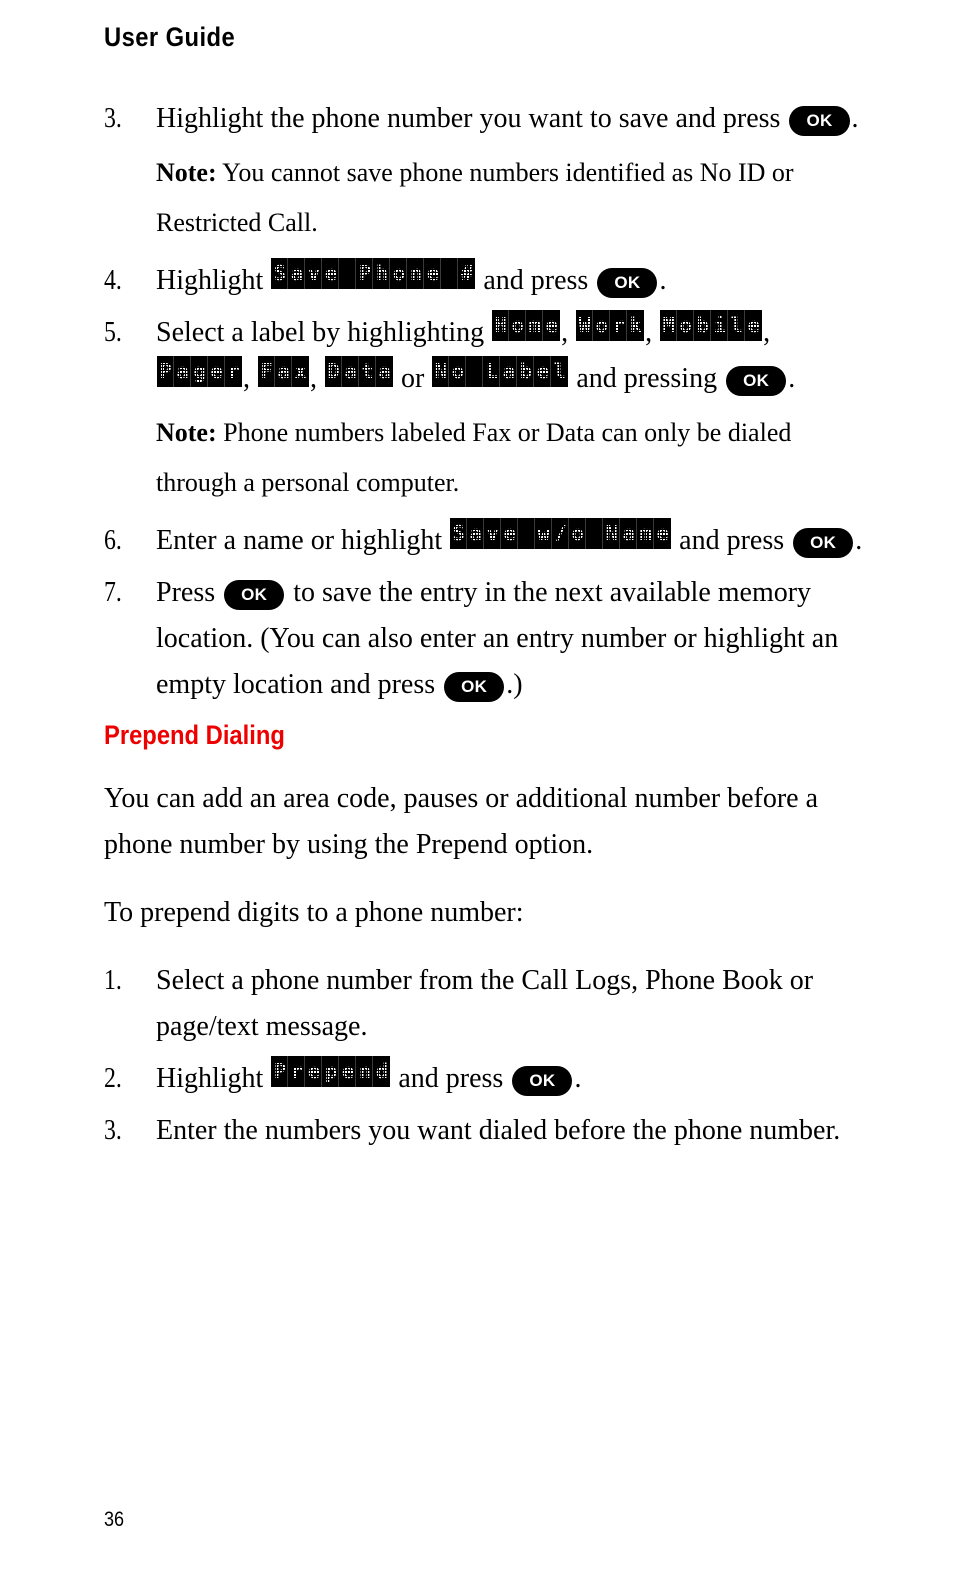 This screenshot has height=1590, width=954. Describe the element at coordinates (500, 325) in the screenshot. I see `lcd-char-glyph: H` at that location.